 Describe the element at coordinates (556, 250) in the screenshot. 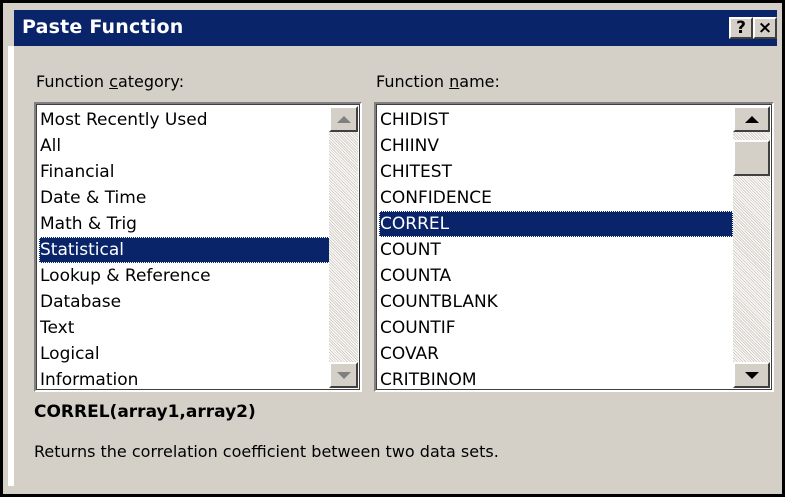

I see `function-list-item: COUNT` at that location.